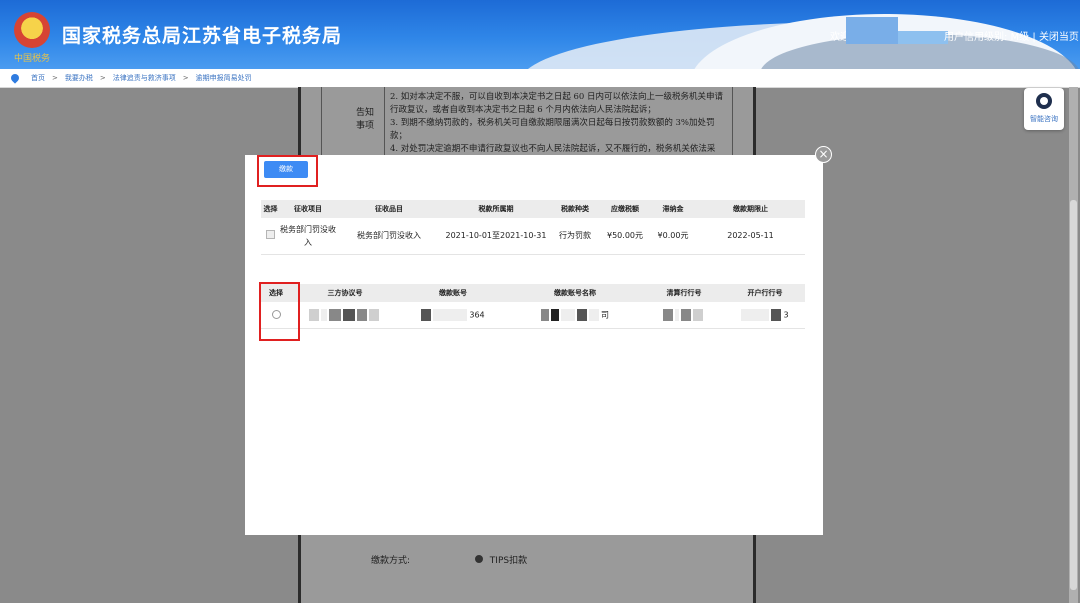 This screenshot has height=603, width=1080. I want to click on pay-button: 缴款, so click(286, 169).